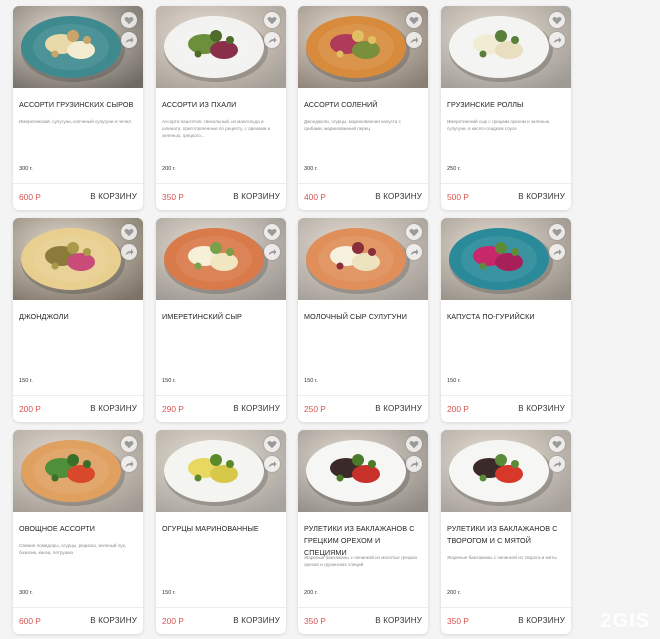 The image size is (660, 639). Describe the element at coordinates (78, 529) in the screenshot. I see `product-title: Овощное ассорти` at that location.